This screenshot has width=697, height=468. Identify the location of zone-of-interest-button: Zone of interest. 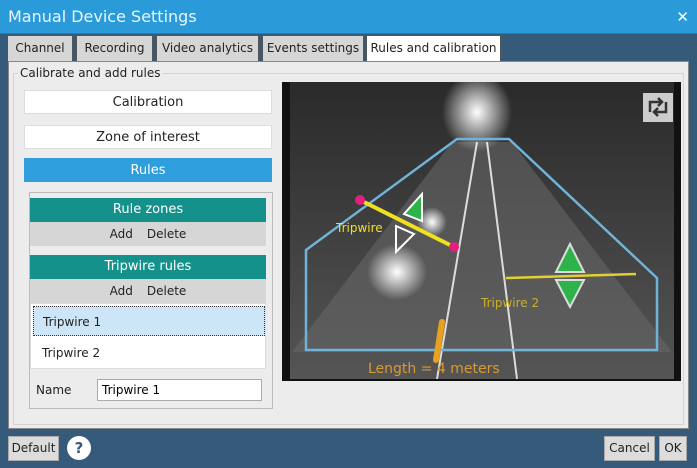
(148, 137).